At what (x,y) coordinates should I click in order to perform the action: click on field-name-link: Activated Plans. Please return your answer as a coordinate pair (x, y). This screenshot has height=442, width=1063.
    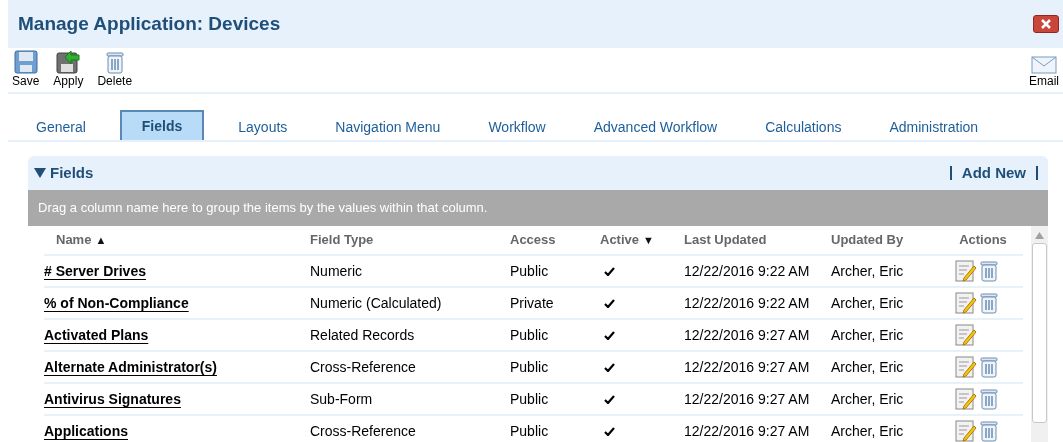
    Looking at the image, I should click on (96, 335).